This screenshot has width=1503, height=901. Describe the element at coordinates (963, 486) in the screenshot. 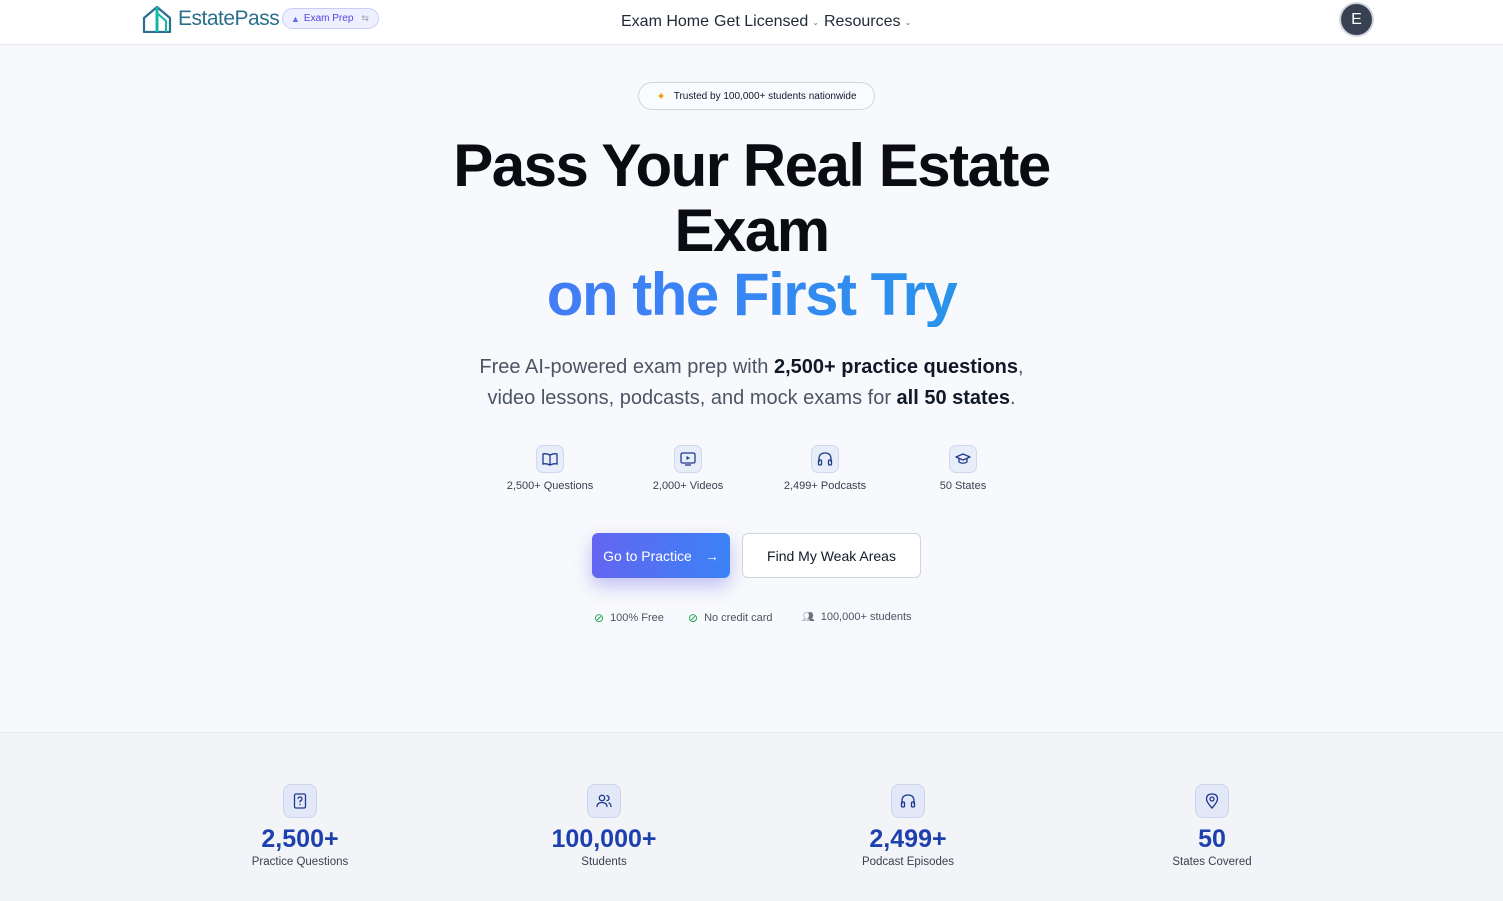

I see `feature-label: 50 States` at that location.